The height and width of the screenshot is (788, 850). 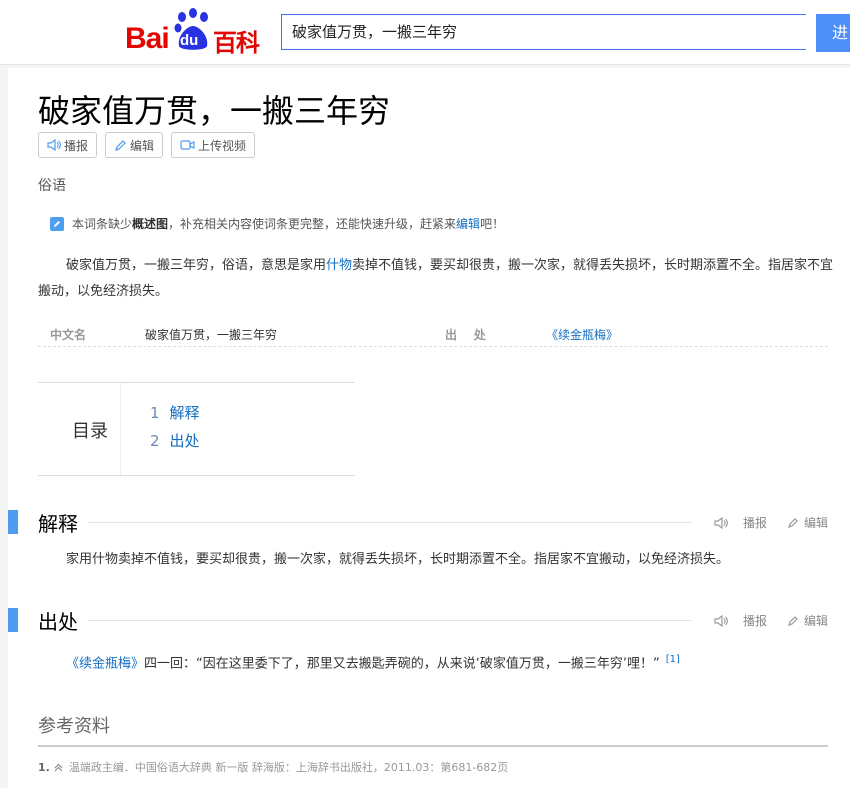 I want to click on source-book-link: 《续金瓶梅》, so click(x=105, y=663).